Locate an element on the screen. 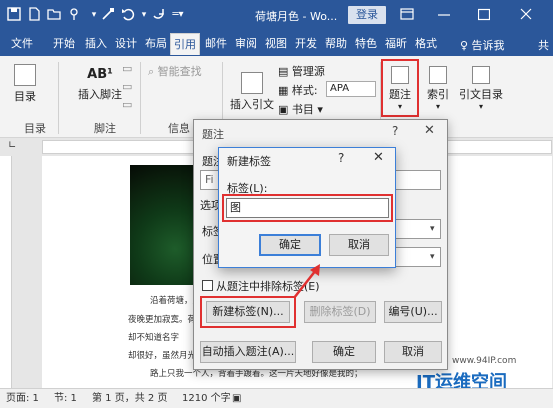  redo-icon is located at coordinates (158, 15).